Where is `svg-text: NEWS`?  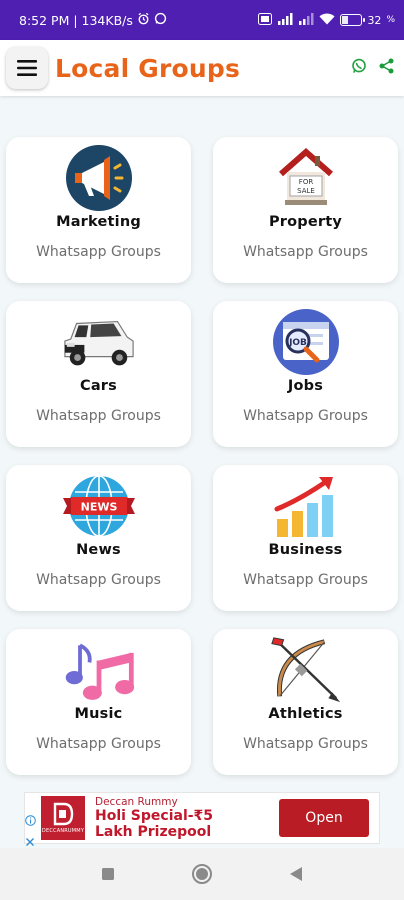 svg-text: NEWS is located at coordinates (98, 507).